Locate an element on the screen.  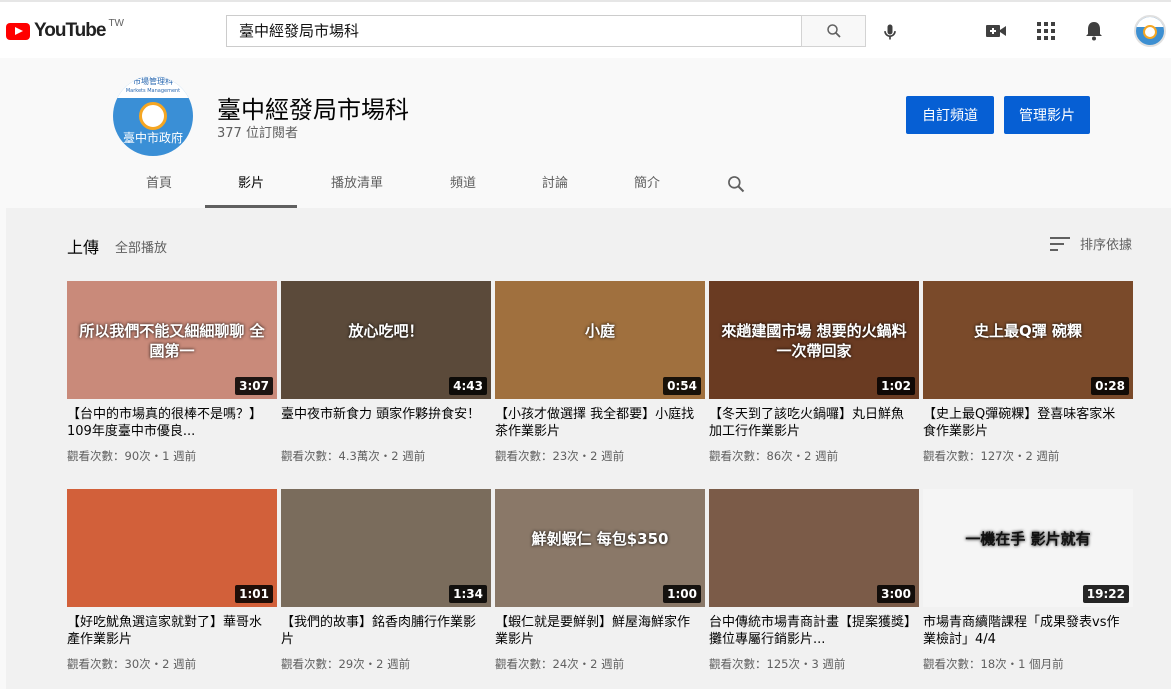
channel-avatar: 市場管理科 Markets Management 臺中市政府 is located at coordinates (153, 116).